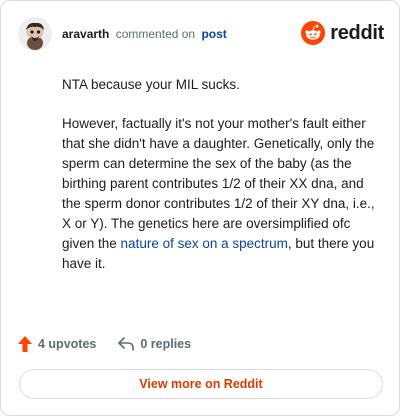 This screenshot has width=400, height=416. I want to click on reply-button: 0 replies, so click(154, 344).